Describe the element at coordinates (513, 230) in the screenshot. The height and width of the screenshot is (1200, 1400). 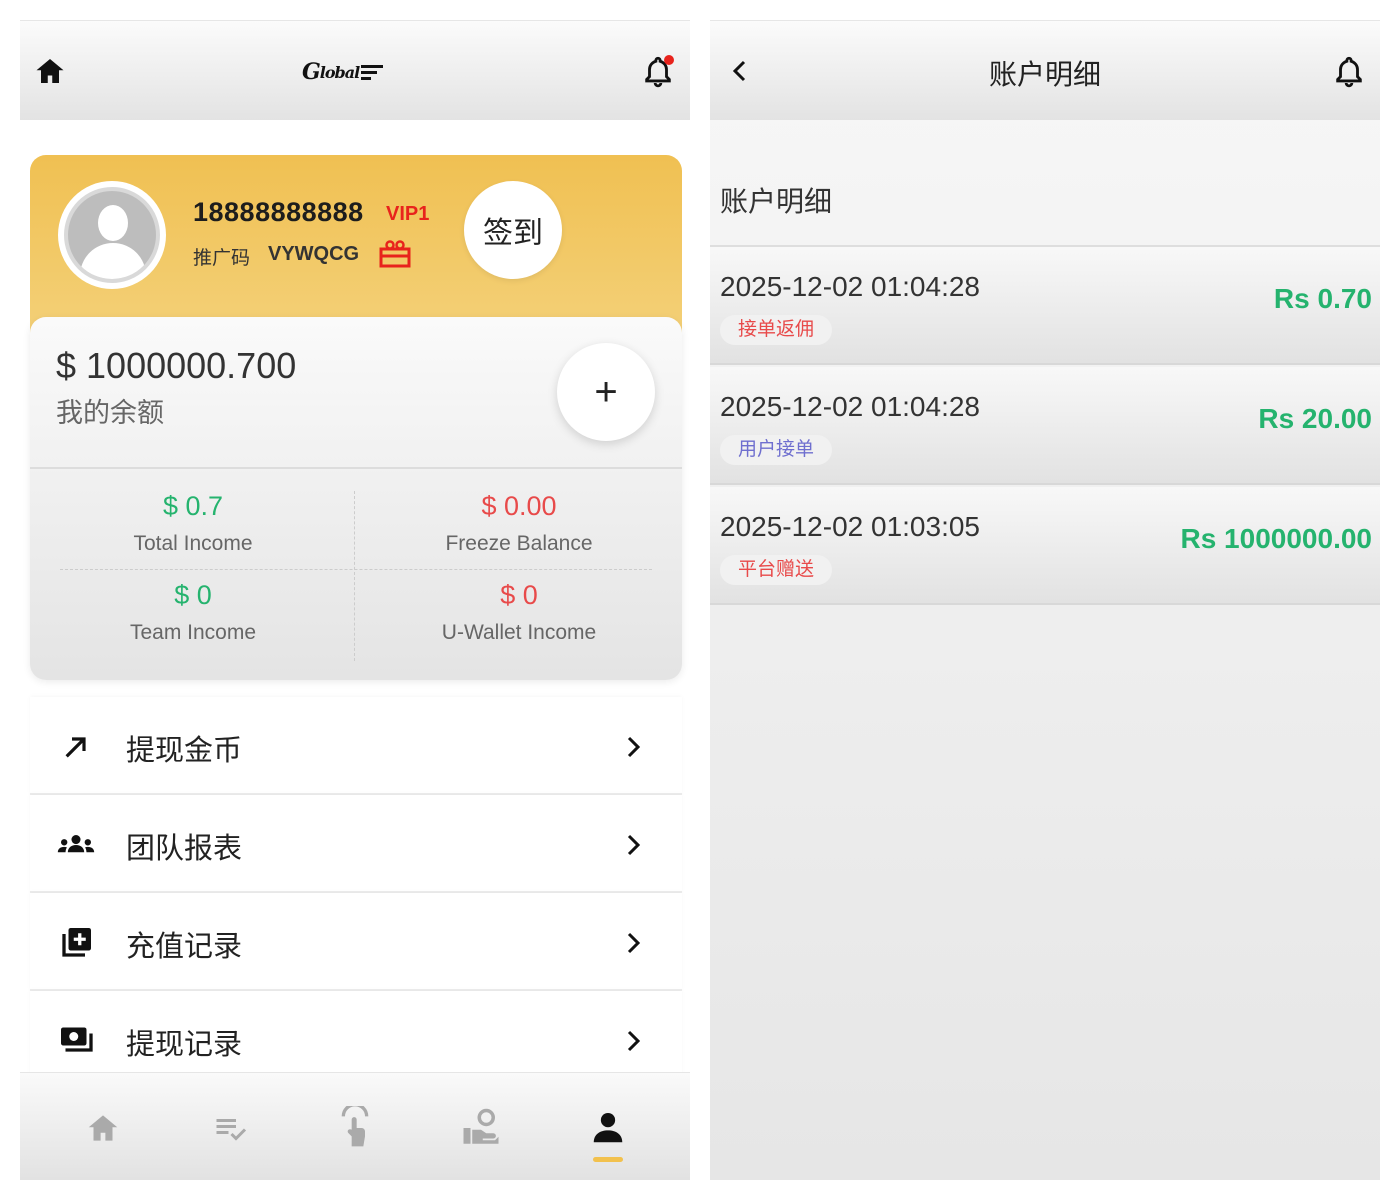
I see `sign-in-button: 签到` at that location.